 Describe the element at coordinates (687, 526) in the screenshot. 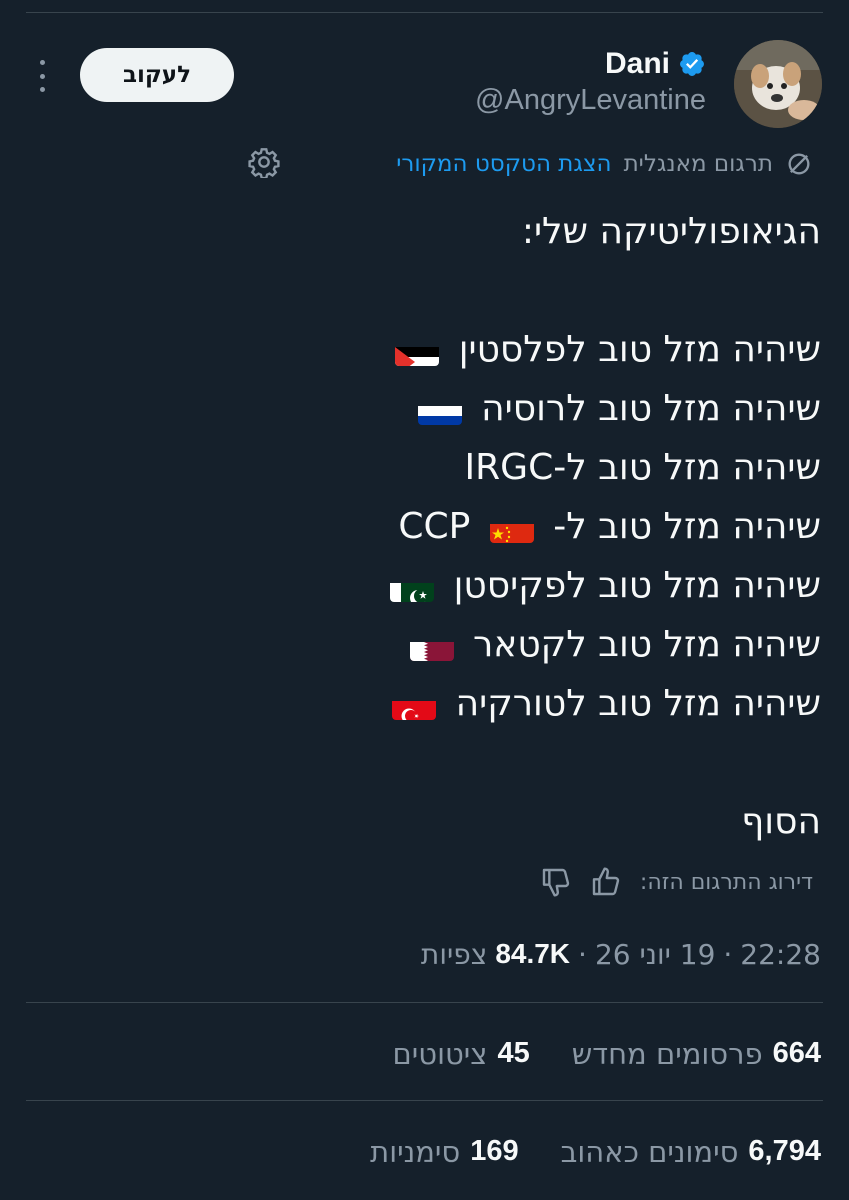

I see `line-text: שיהיה מזל טוב ל-` at that location.